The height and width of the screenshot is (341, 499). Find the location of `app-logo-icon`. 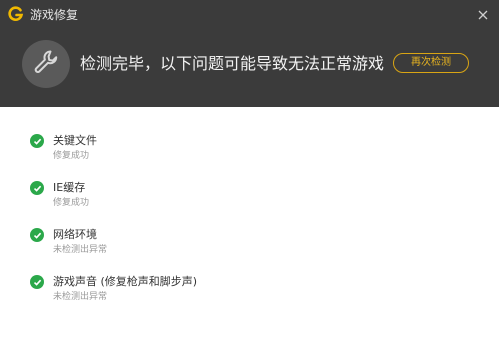

app-logo-icon is located at coordinates (16, 14).